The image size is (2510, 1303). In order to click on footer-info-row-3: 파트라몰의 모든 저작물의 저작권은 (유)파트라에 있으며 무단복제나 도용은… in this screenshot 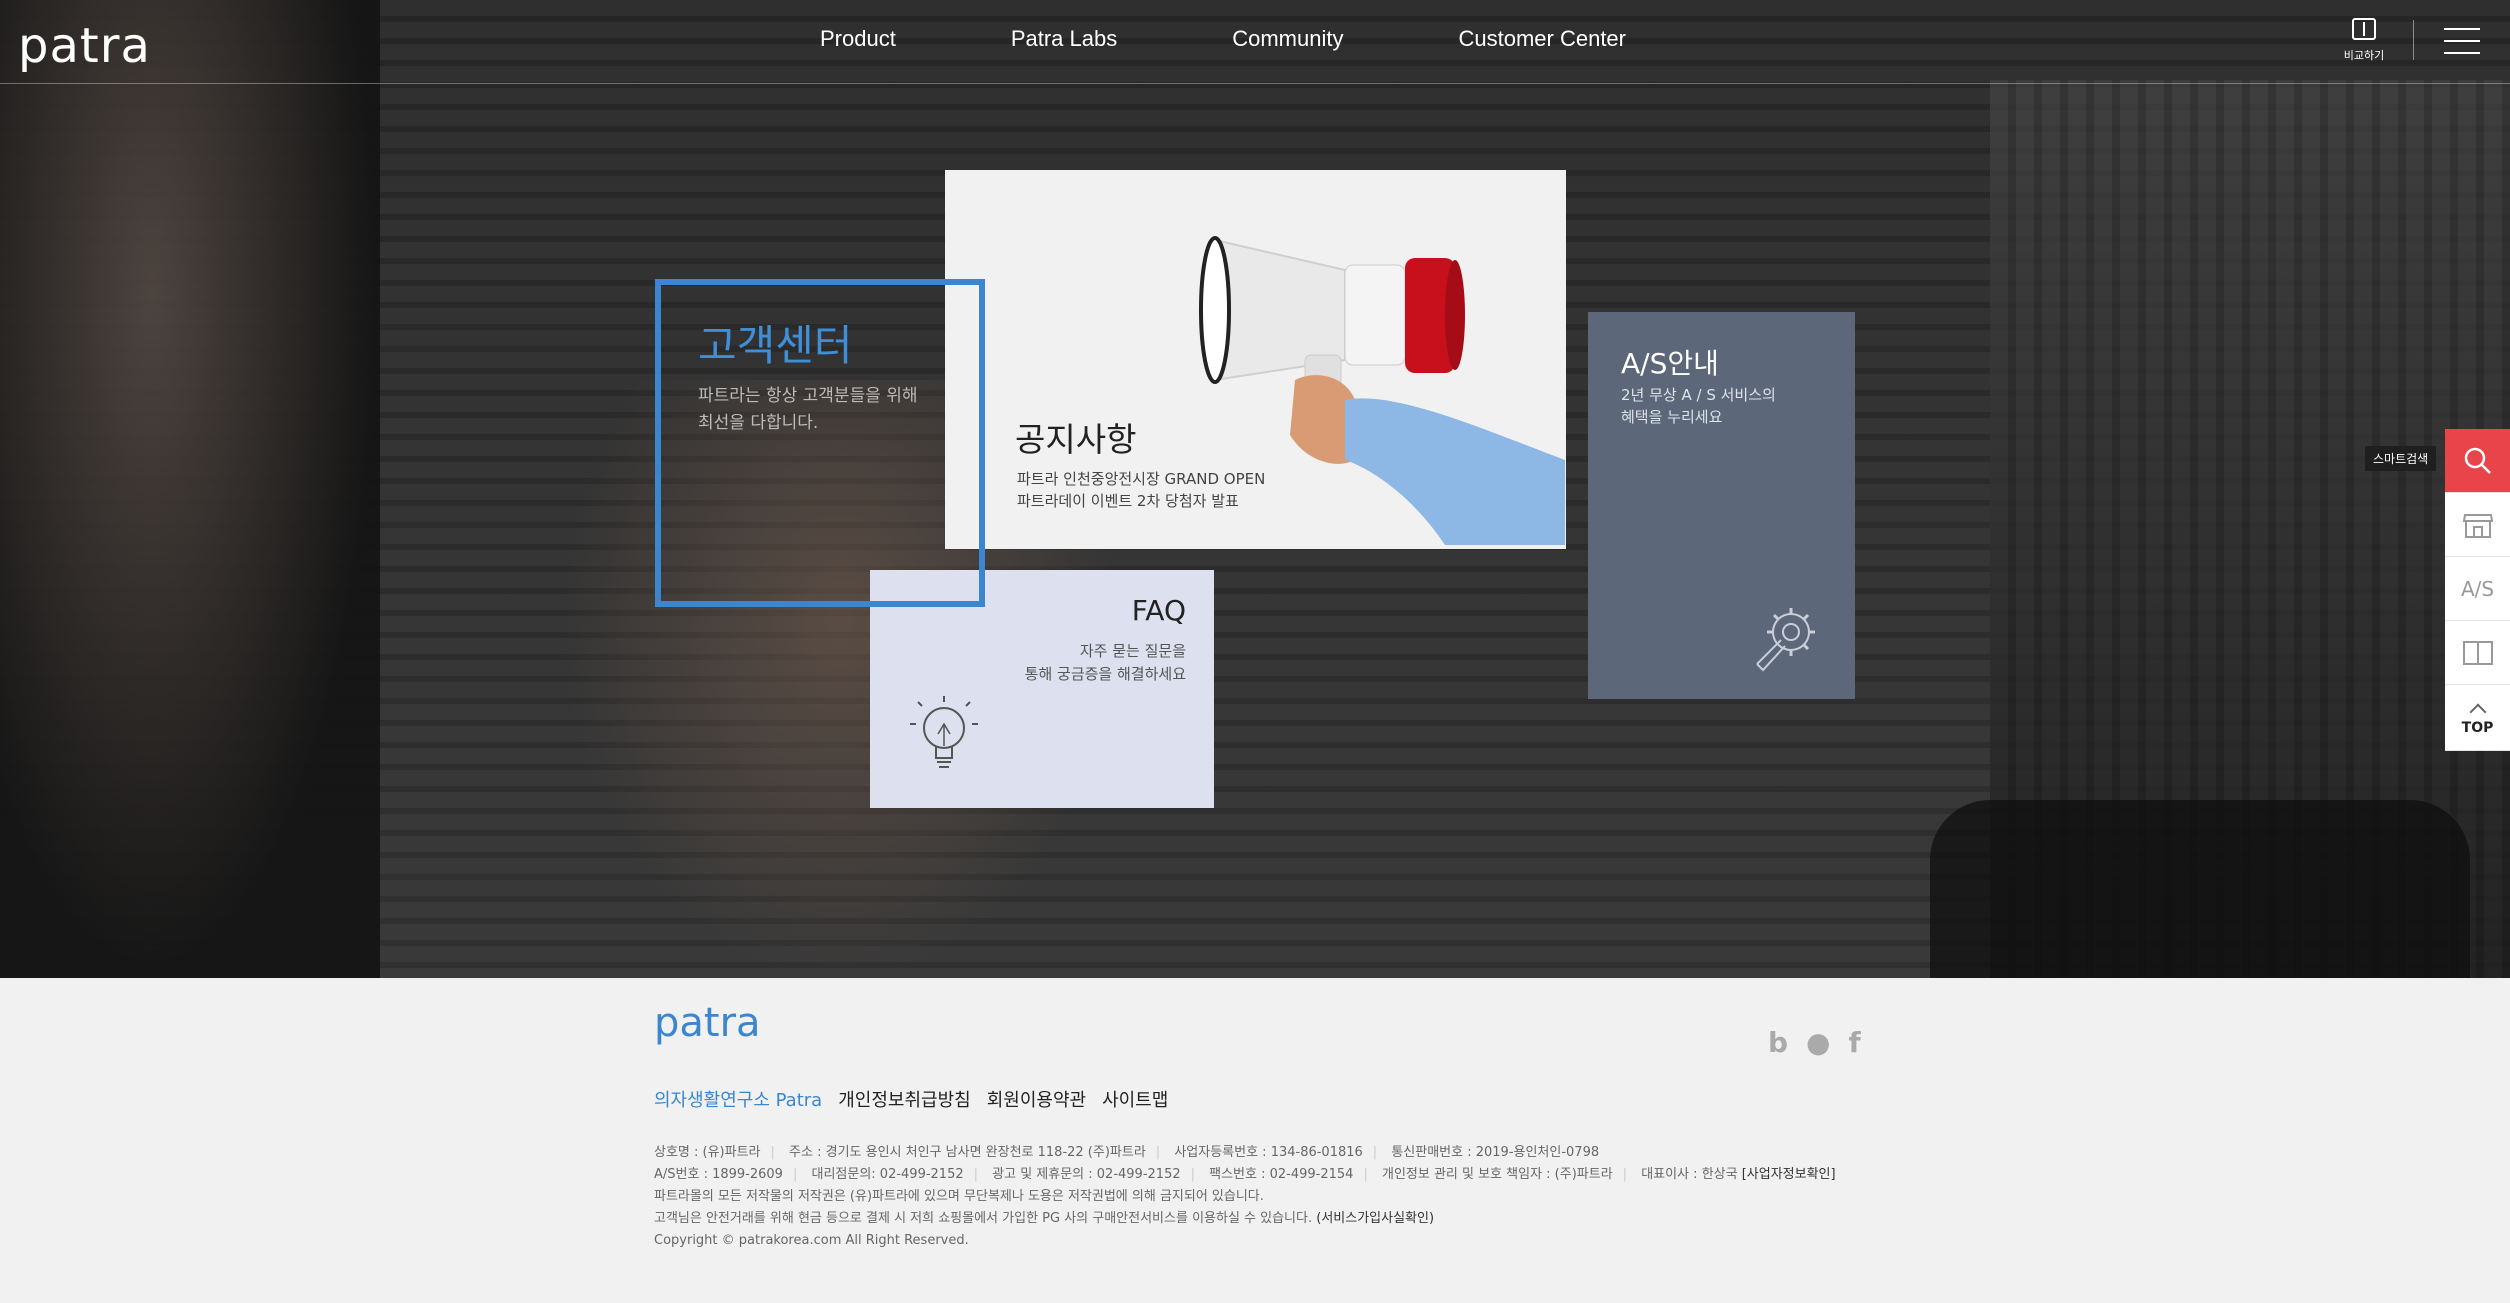, I will do `click(959, 1196)`.